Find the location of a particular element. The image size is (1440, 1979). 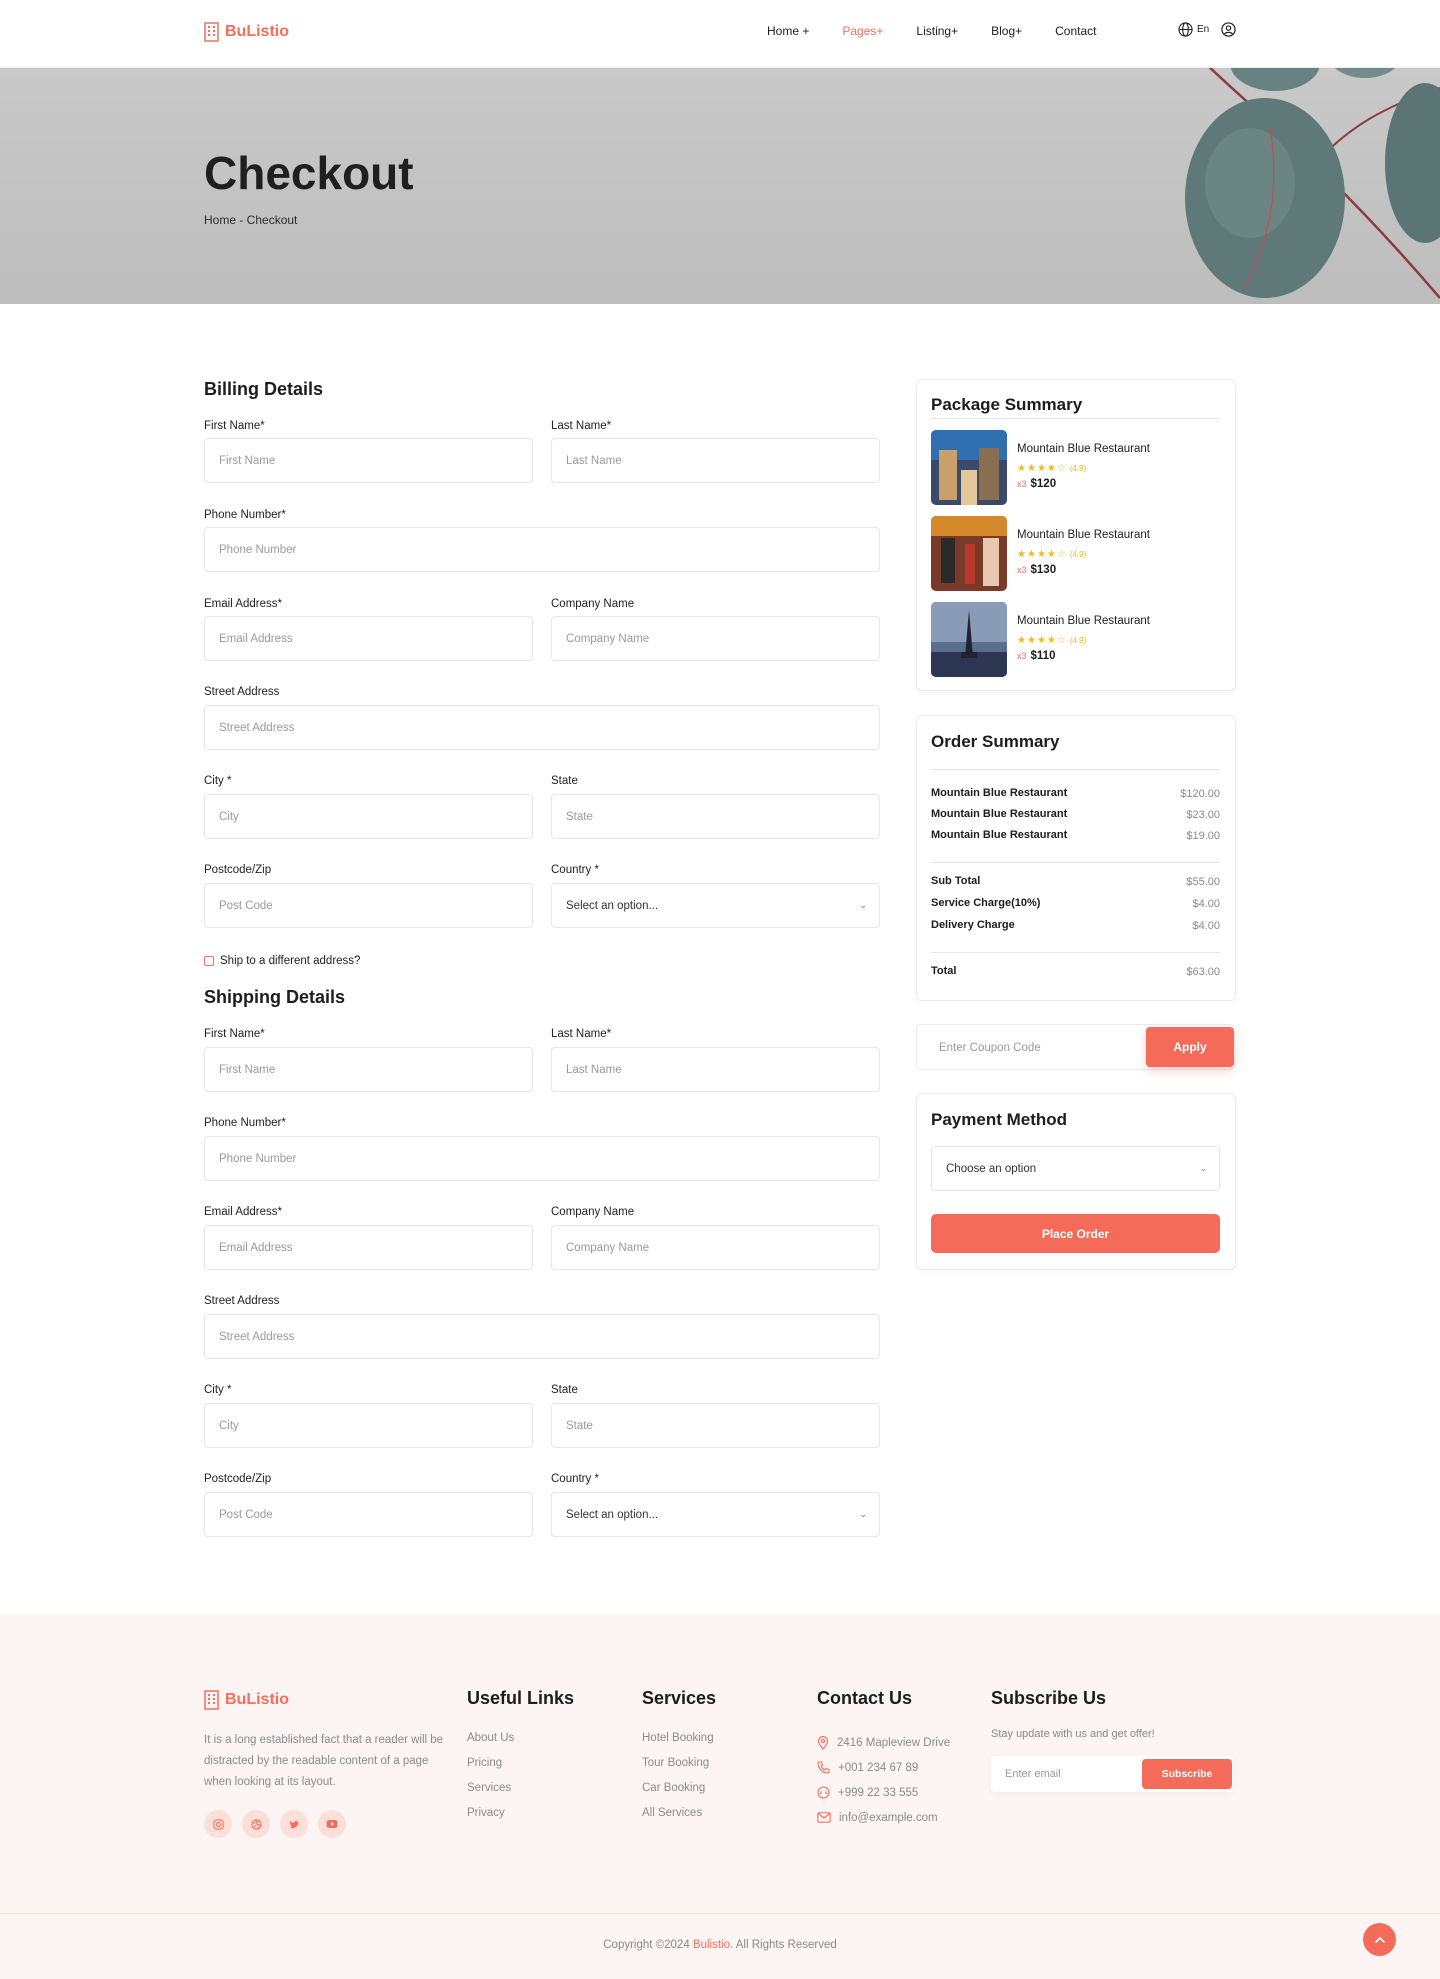

shipping-postcode-input: Post Code is located at coordinates (368, 1514).